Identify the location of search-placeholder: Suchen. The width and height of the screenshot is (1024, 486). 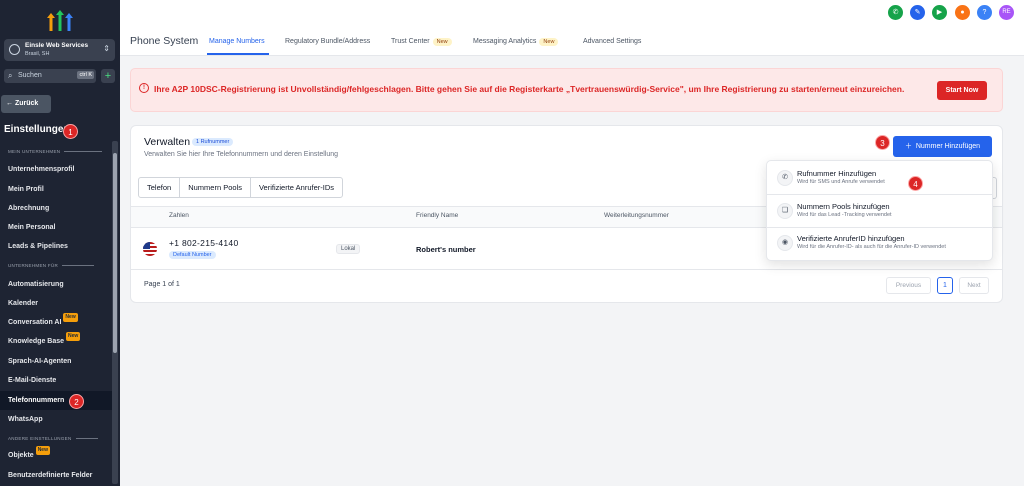
(30, 75).